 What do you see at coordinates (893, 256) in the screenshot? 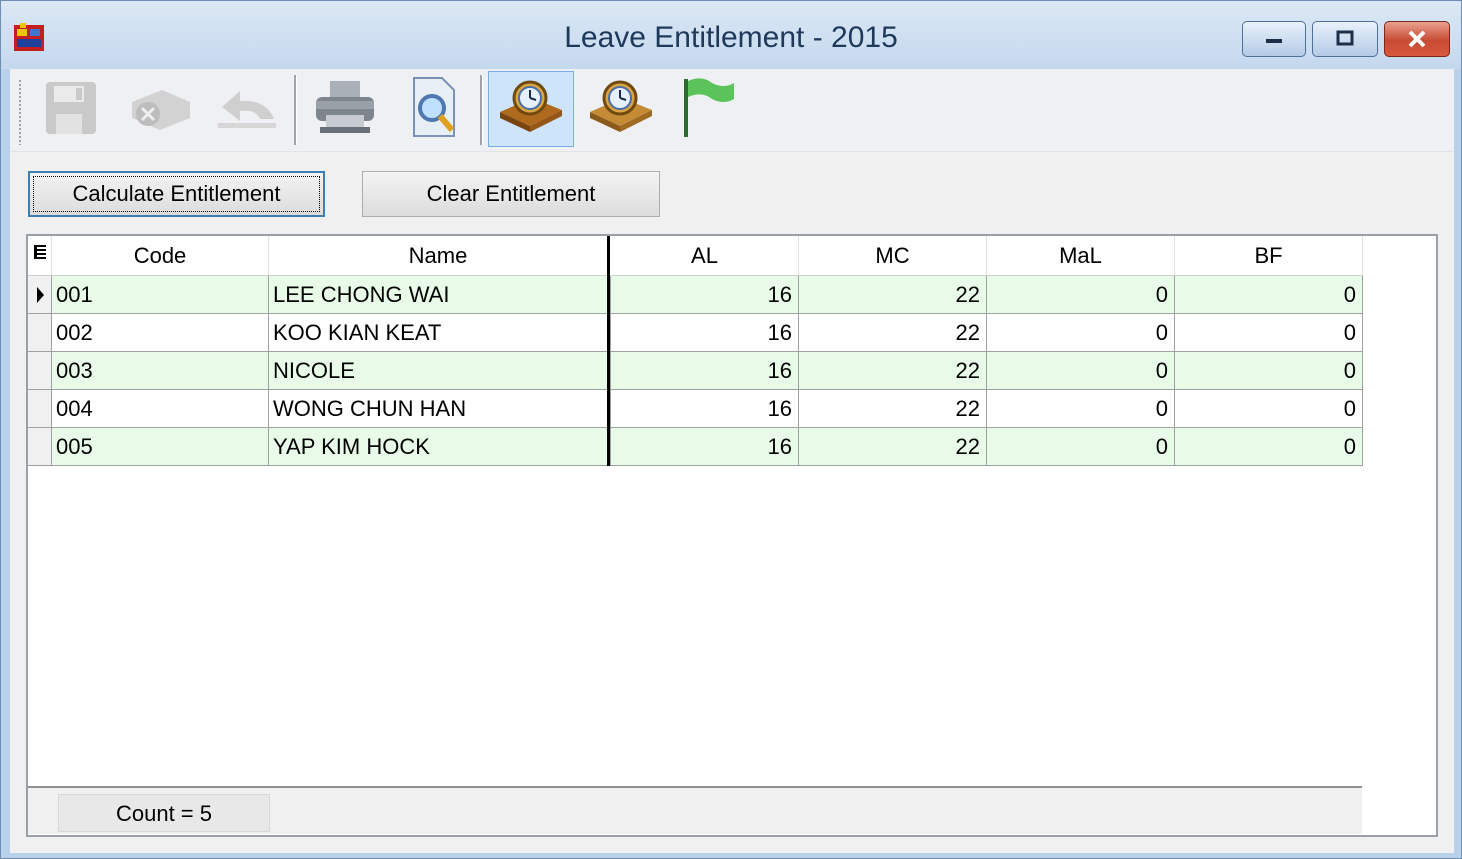
I see `column-header-mc: MC` at bounding box center [893, 256].